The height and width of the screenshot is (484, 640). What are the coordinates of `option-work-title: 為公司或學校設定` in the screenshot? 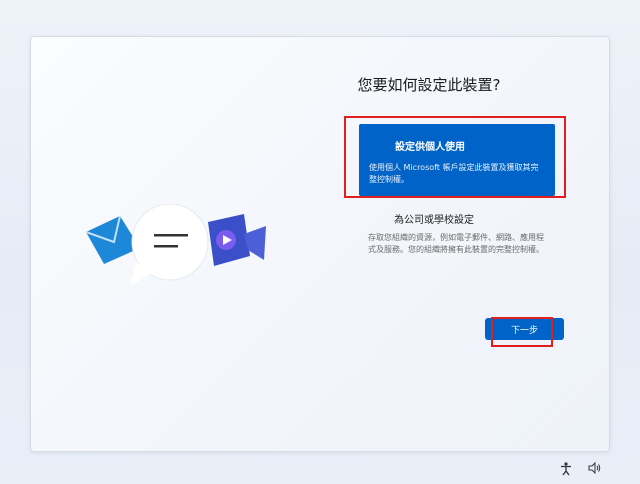 It's located at (434, 220).